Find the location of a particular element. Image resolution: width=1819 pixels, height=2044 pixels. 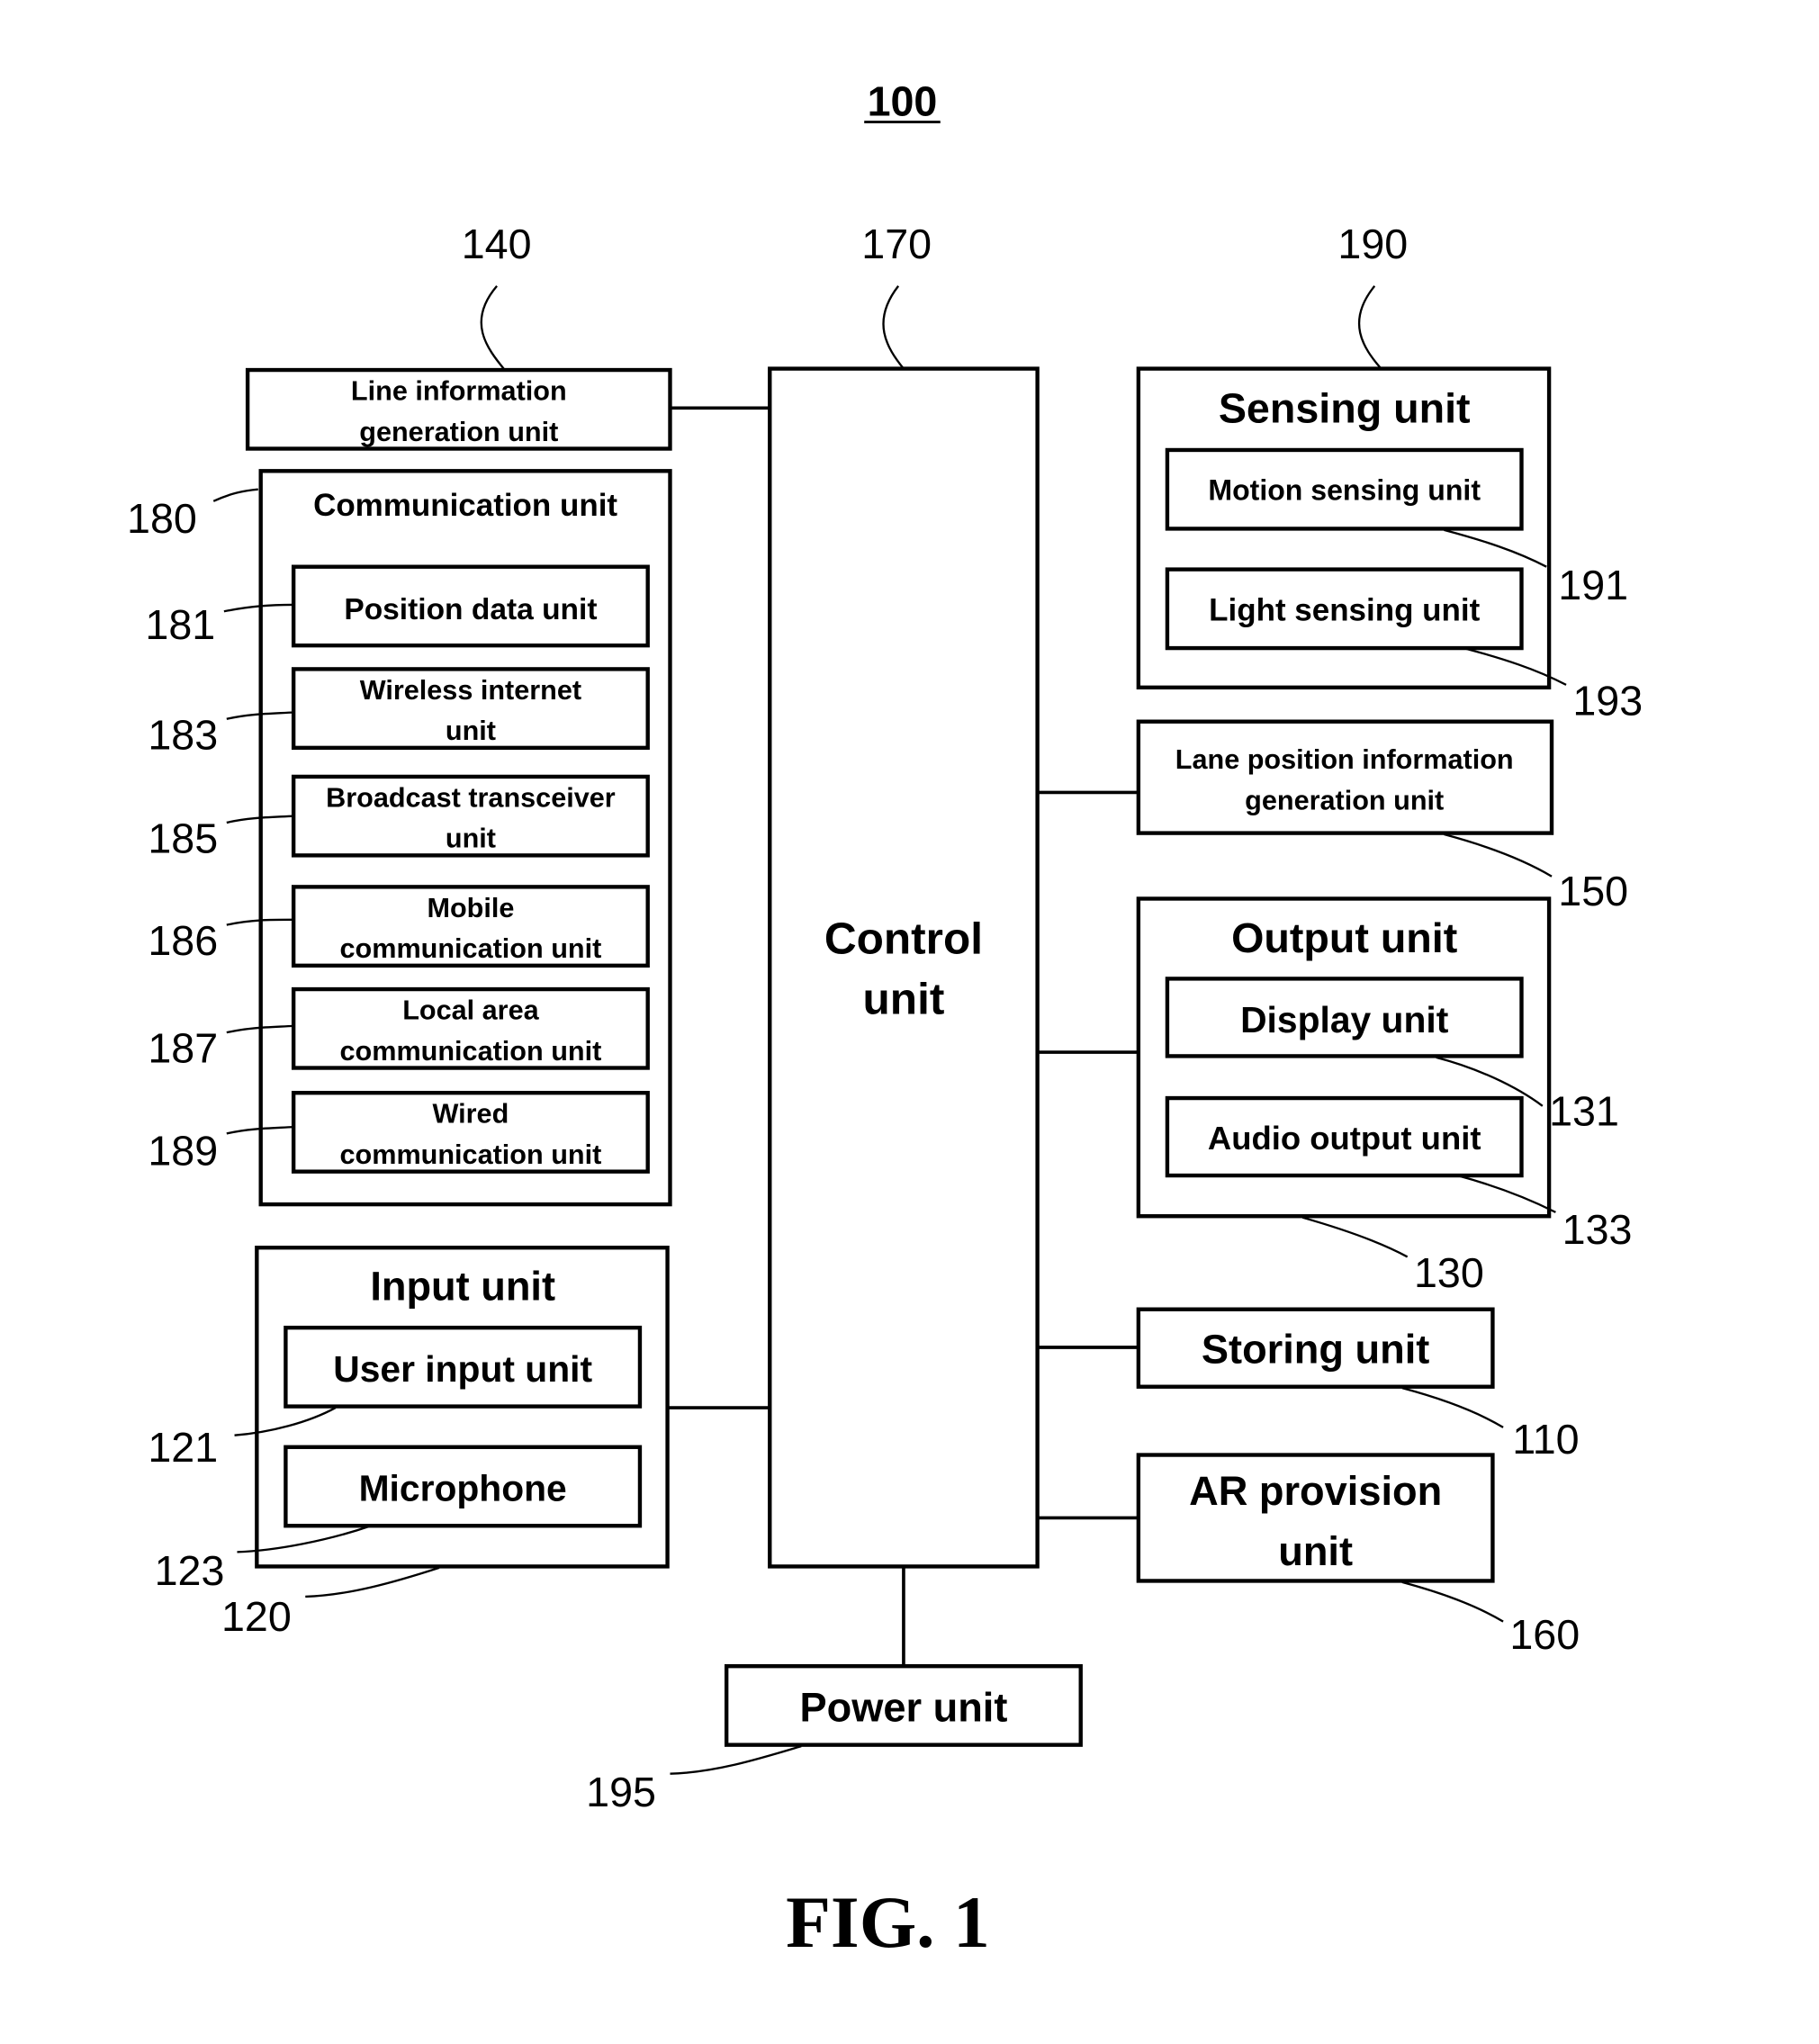

control-unit: Control unit is located at coordinates (904, 967).